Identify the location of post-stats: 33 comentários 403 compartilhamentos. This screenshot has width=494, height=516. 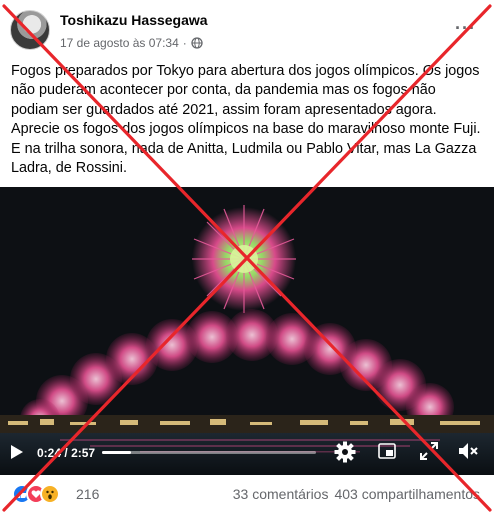
(356, 494).